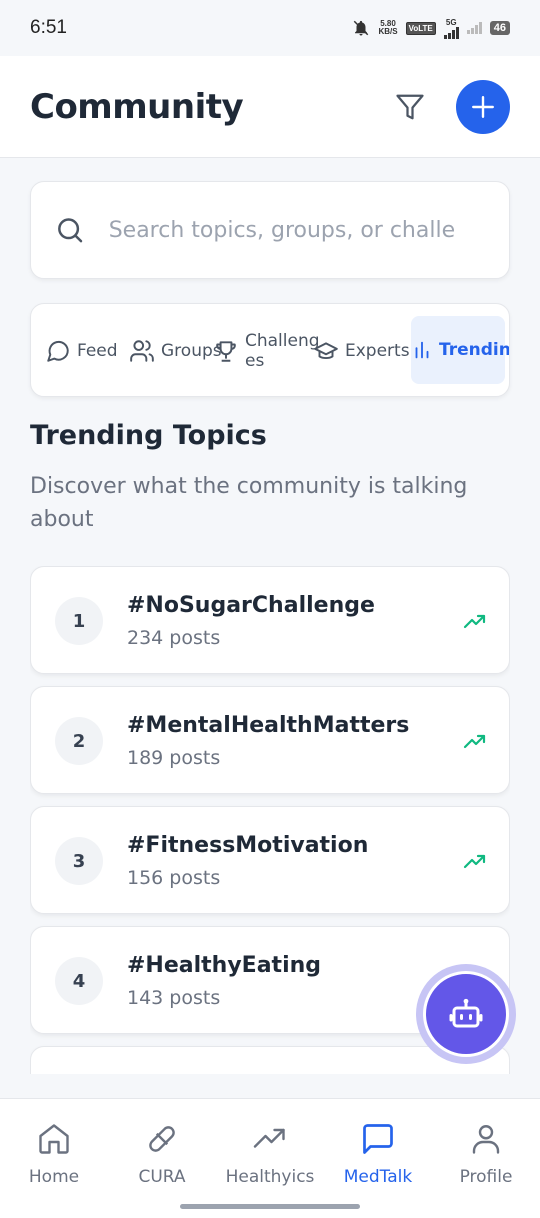  I want to click on assistant-fab-inner, so click(466, 1014).